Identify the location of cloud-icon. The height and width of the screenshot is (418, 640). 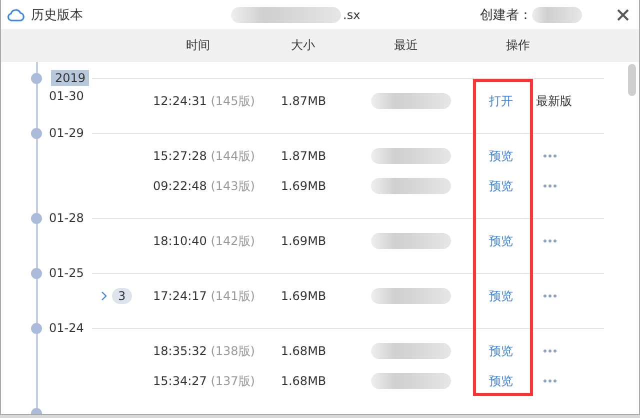
(16, 15).